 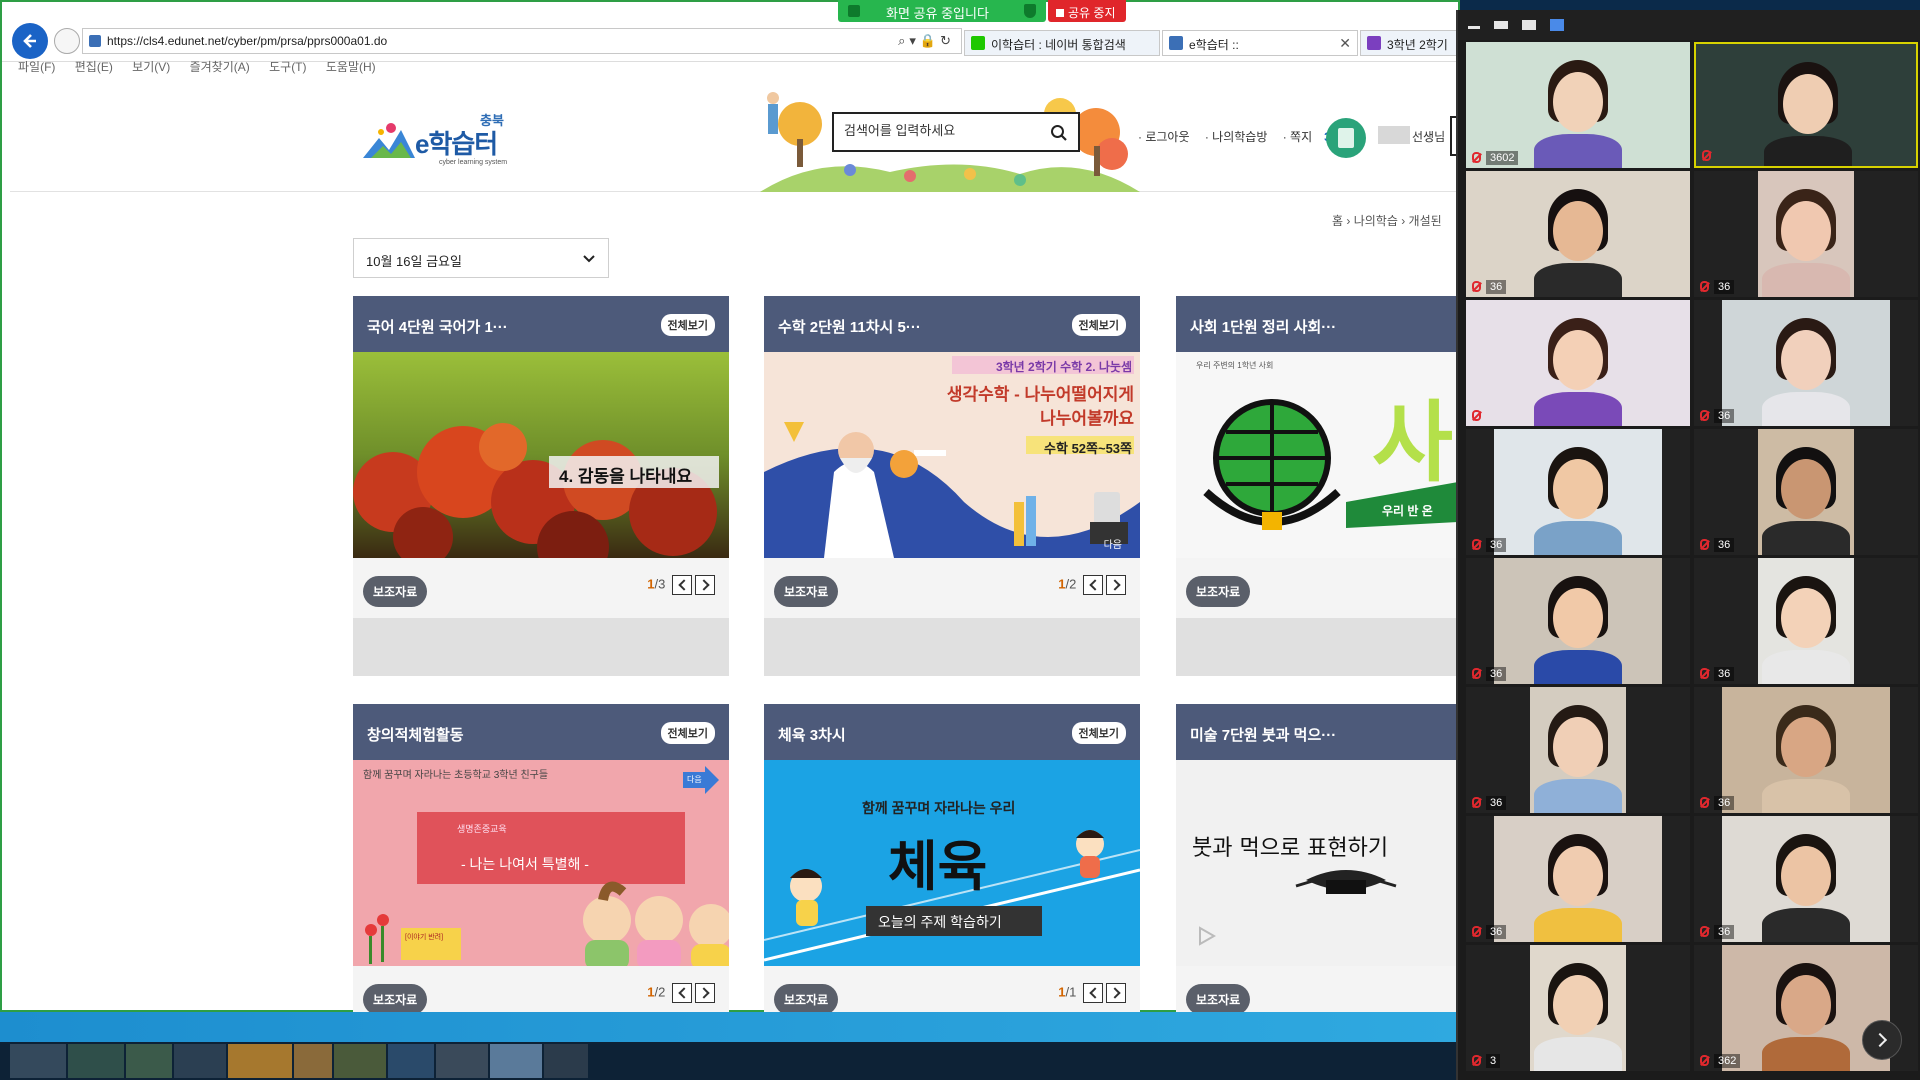 I want to click on card-bottom-area, so click(x=952, y=647).